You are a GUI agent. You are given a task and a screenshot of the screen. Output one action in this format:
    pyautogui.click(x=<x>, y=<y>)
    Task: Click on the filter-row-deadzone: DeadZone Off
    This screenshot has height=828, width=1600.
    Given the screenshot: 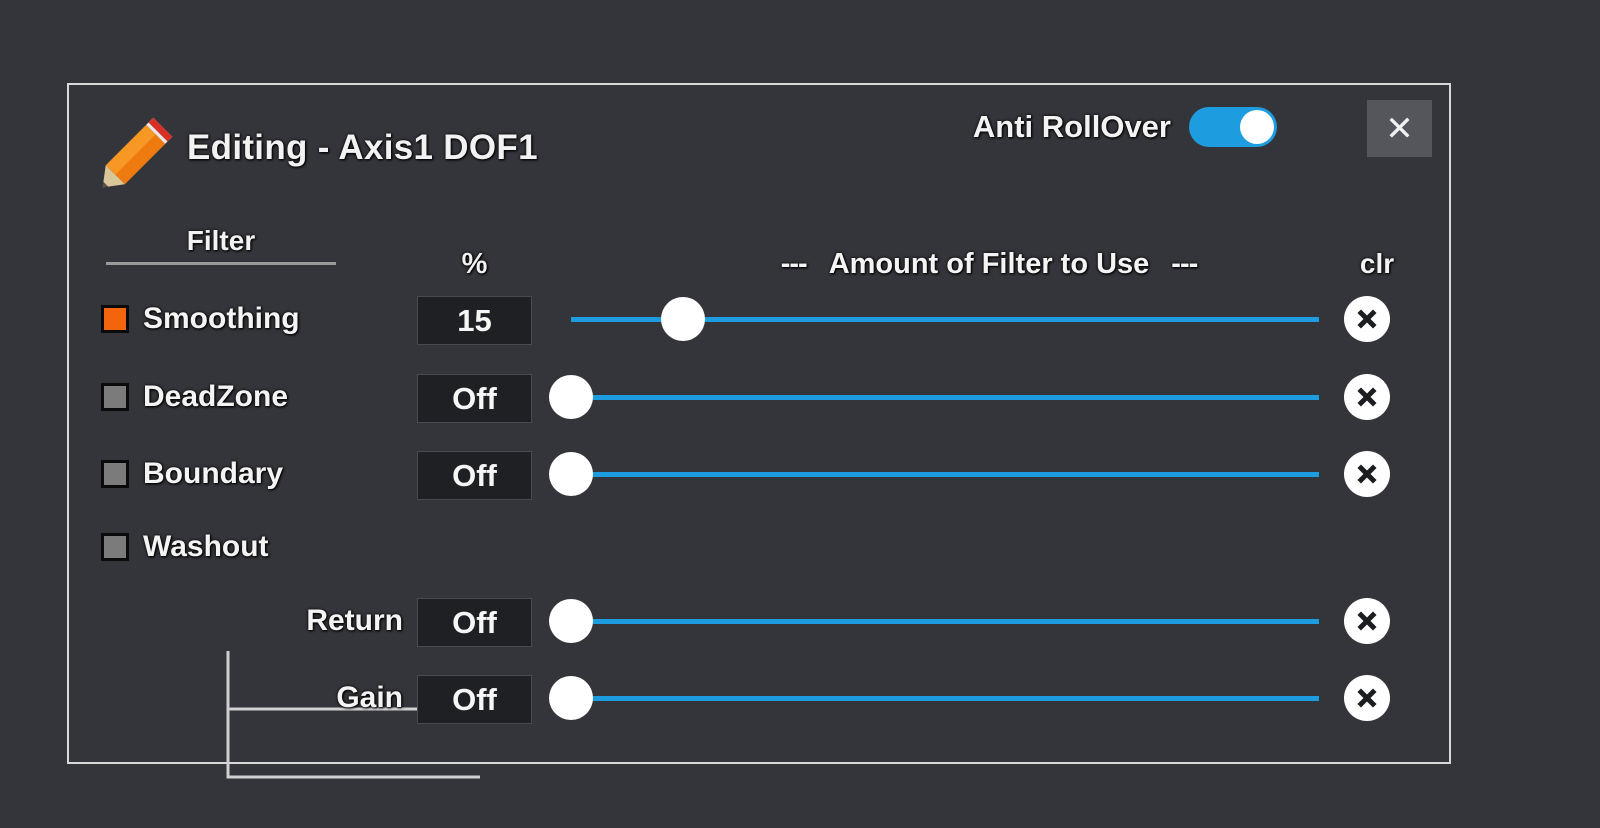 What is the action you would take?
    pyautogui.click(x=759, y=397)
    